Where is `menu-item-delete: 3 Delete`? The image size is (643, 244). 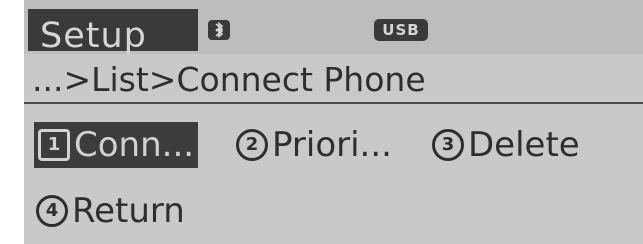 menu-item-delete: 3 Delete is located at coordinates (506, 145).